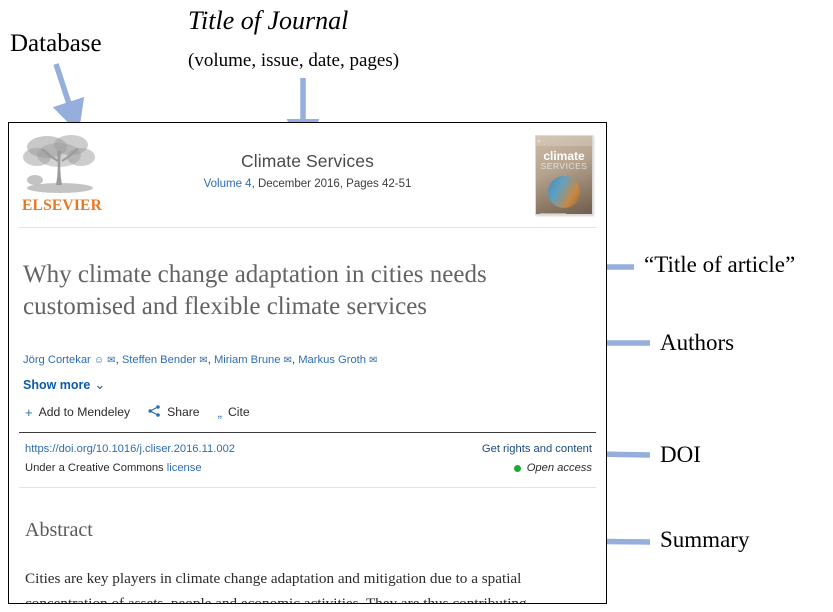  Describe the element at coordinates (307, 488) in the screenshot. I see `divider-above-abstract` at that location.